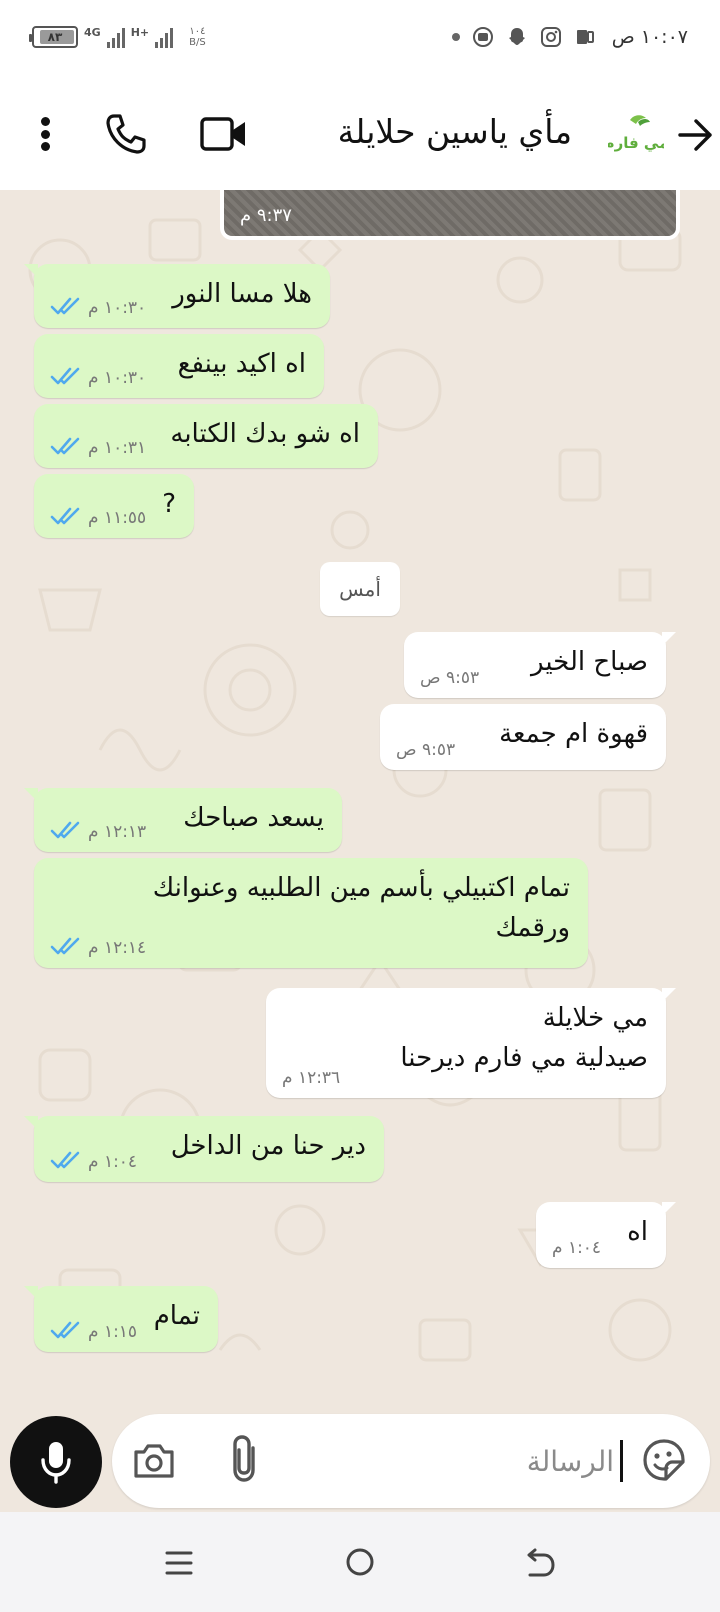 Image resolution: width=720 pixels, height=1612 pixels. Describe the element at coordinates (268, 1146) in the screenshot. I see `message-text: دير حنا من الداخل` at that location.